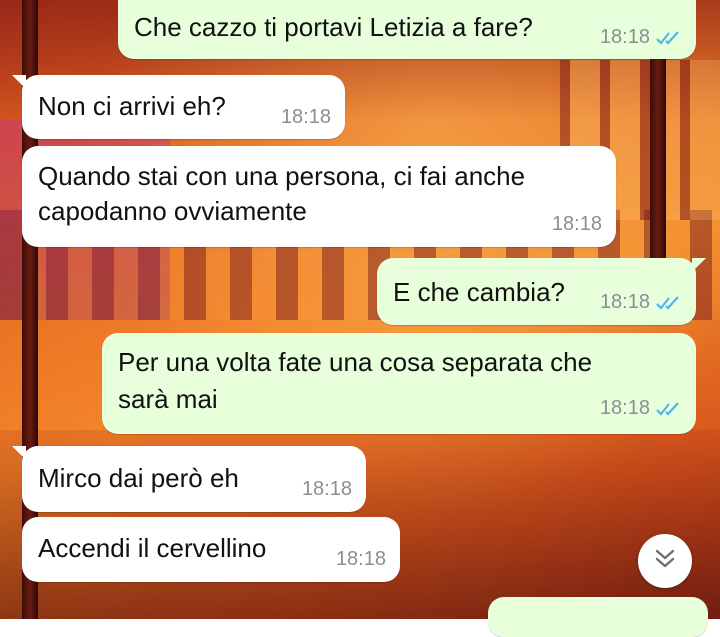  I want to click on message-outgoing: E che cambia? 18:18, so click(541, 291).